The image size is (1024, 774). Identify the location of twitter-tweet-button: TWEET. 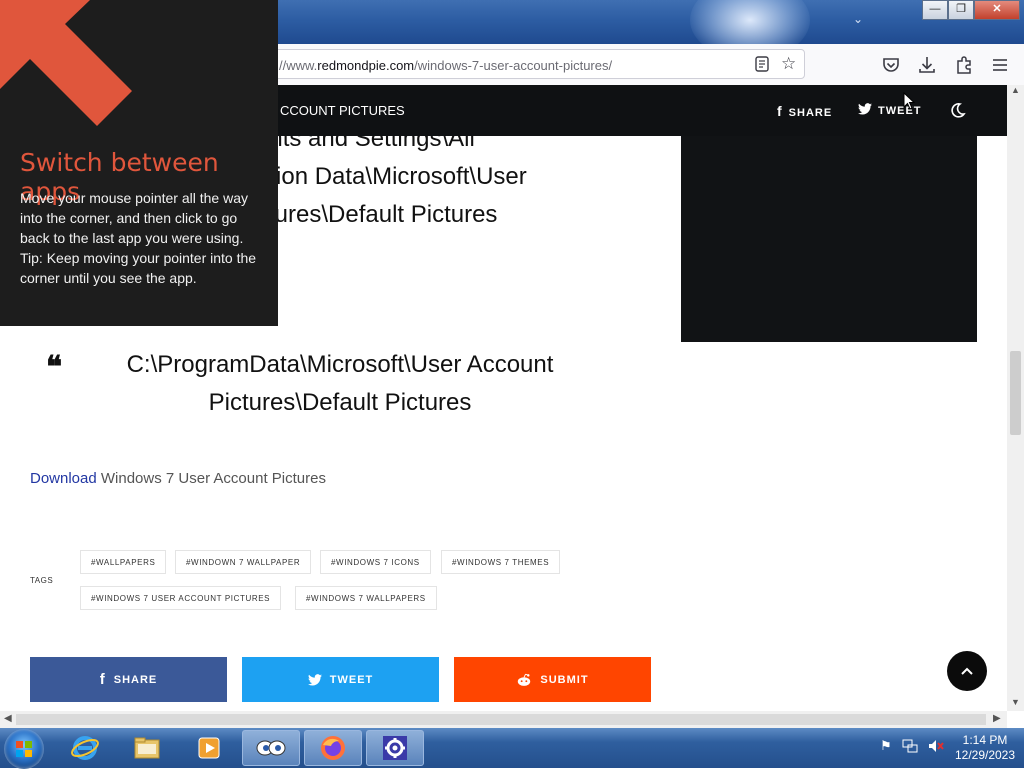
(340, 679).